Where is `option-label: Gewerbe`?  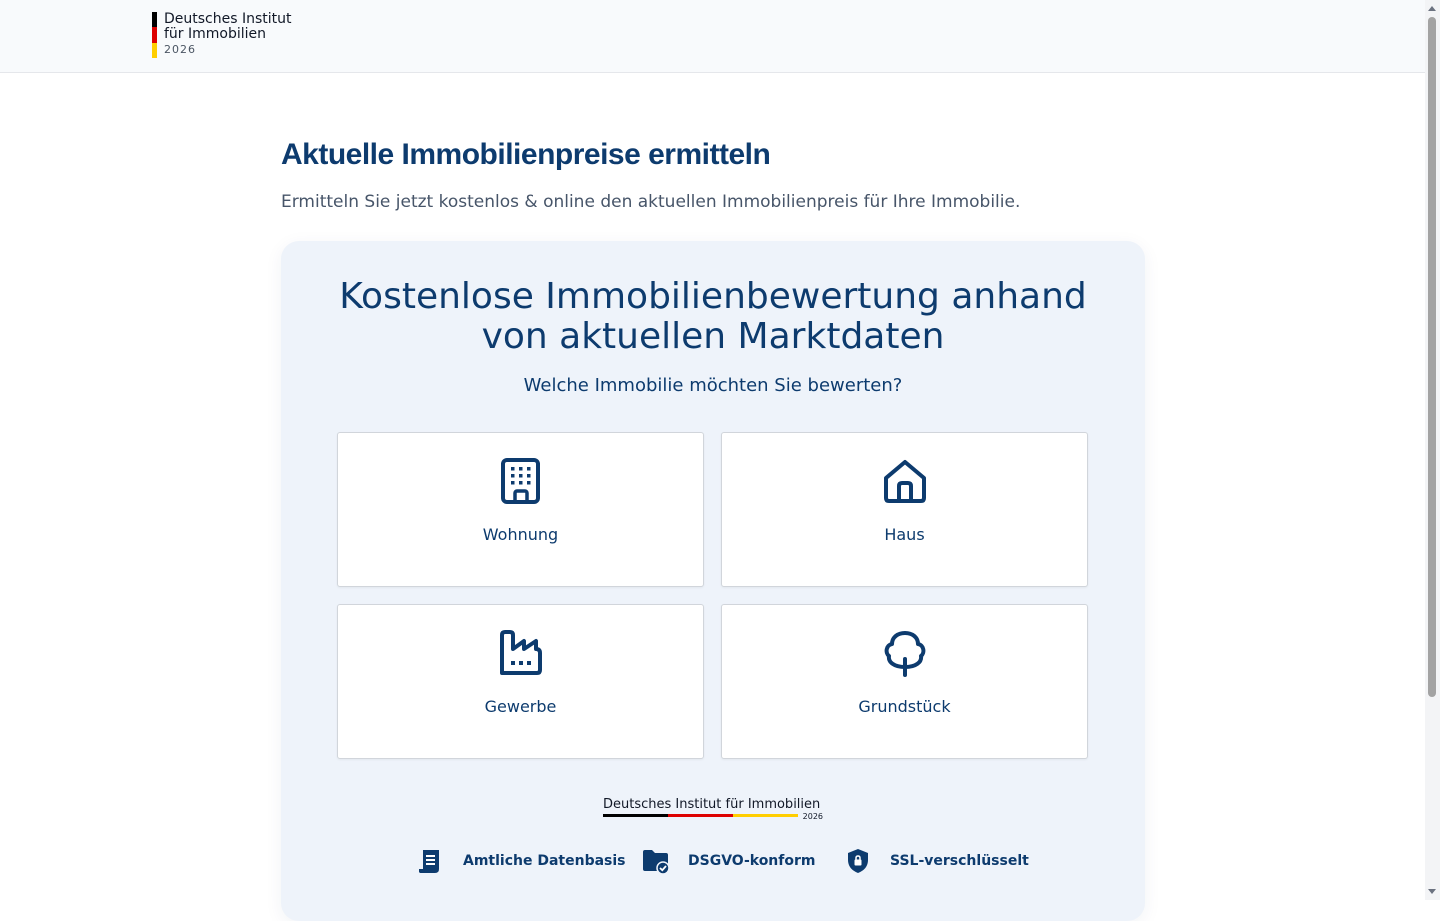 option-label: Gewerbe is located at coordinates (520, 706).